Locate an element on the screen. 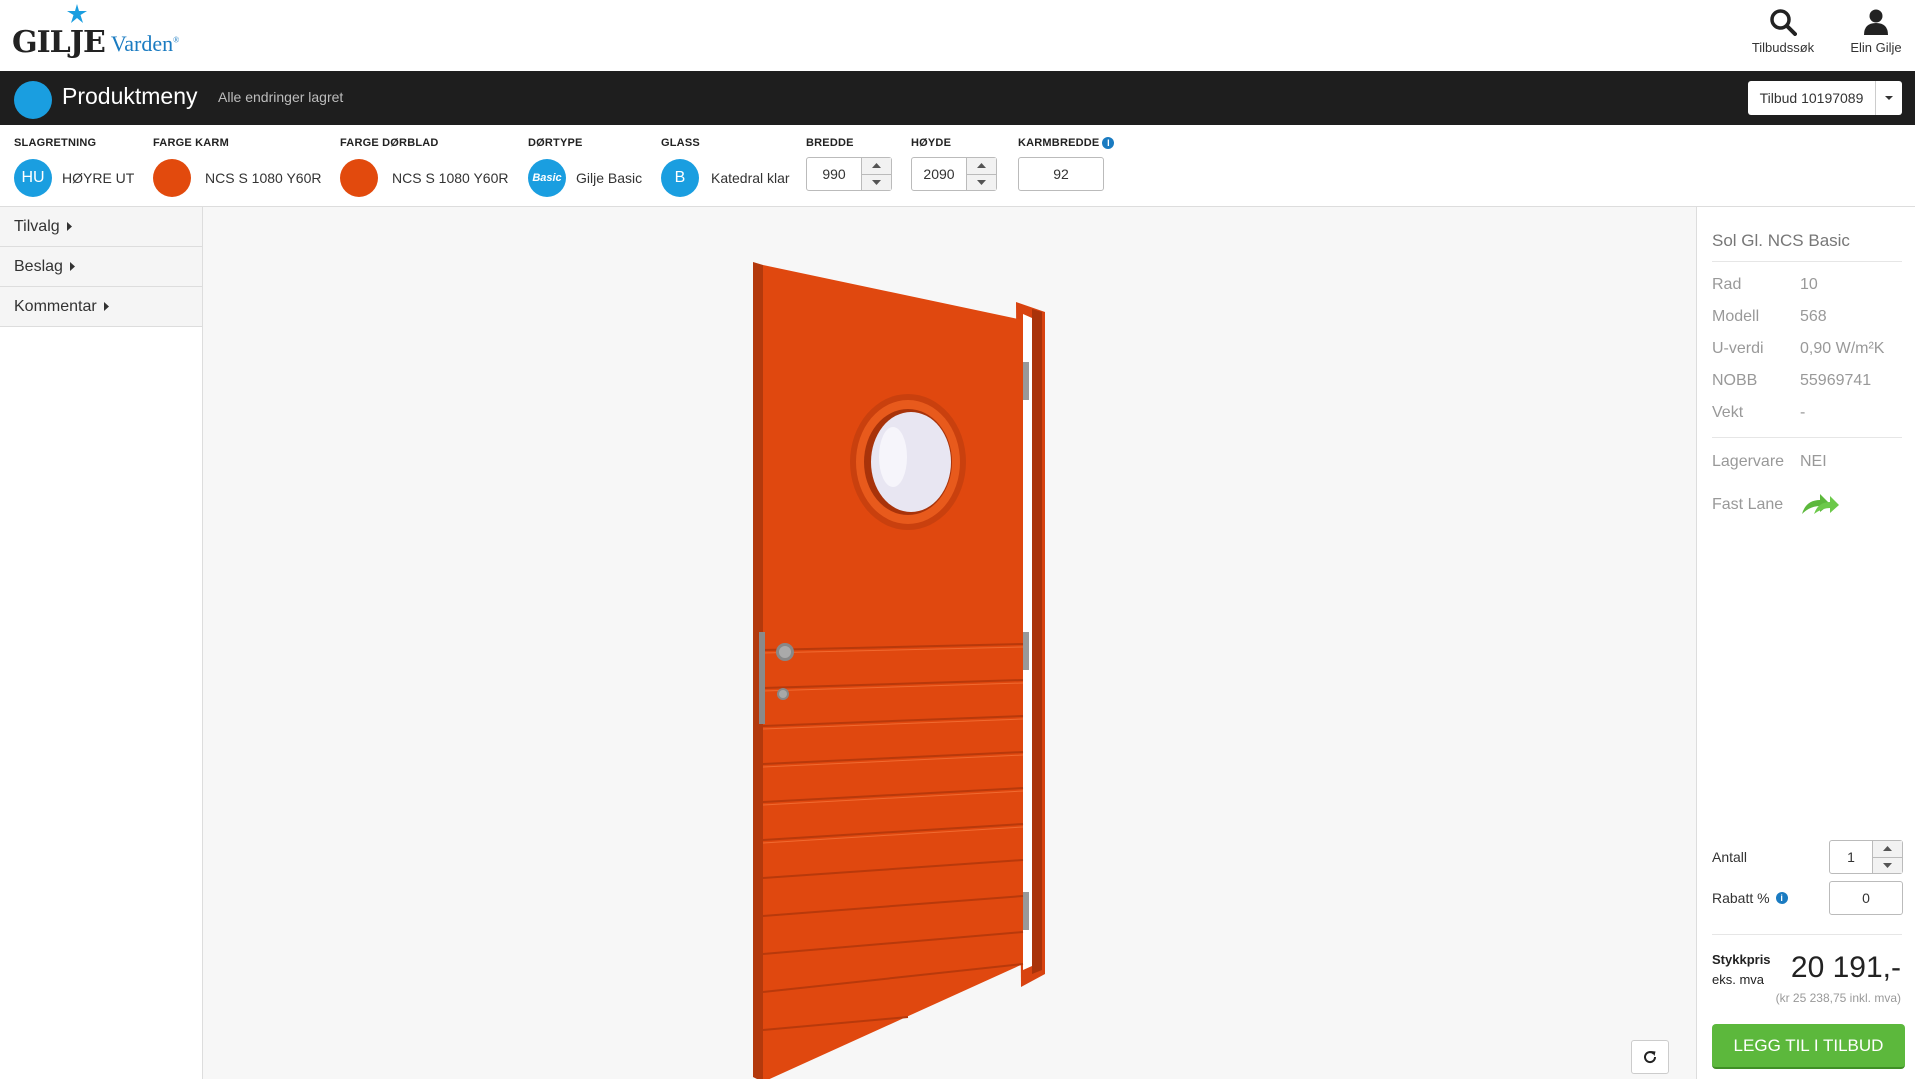  option-farge-dorblad: FARGE DØRBLAD NCS S 1080 Y60R is located at coordinates (424, 166).